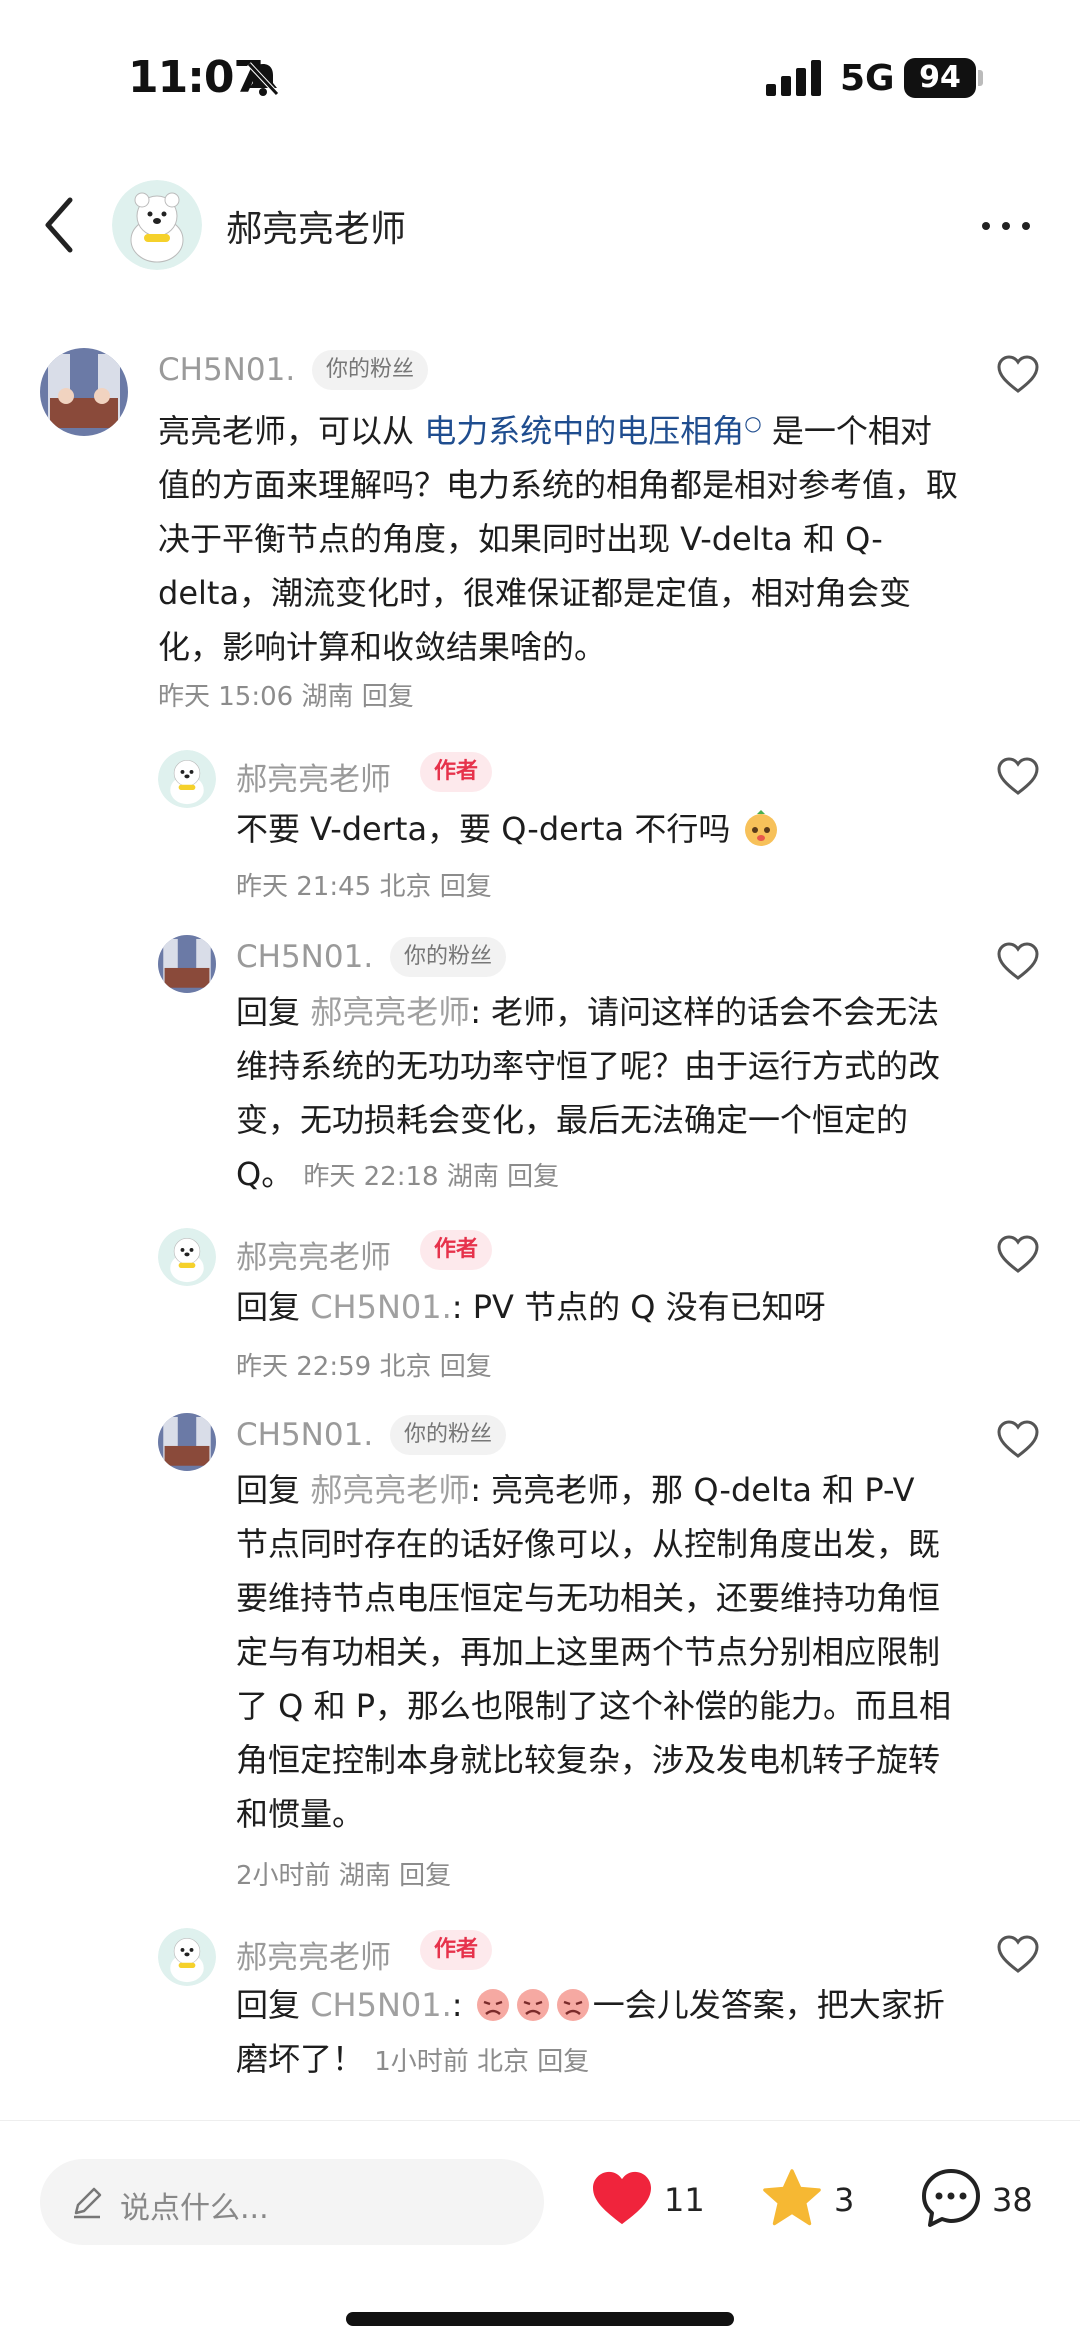 The height and width of the screenshot is (2347, 1080). I want to click on reply-text: 回复 CH5N01.: PV 节点的 Q 没有已知呀, so click(596, 1307).